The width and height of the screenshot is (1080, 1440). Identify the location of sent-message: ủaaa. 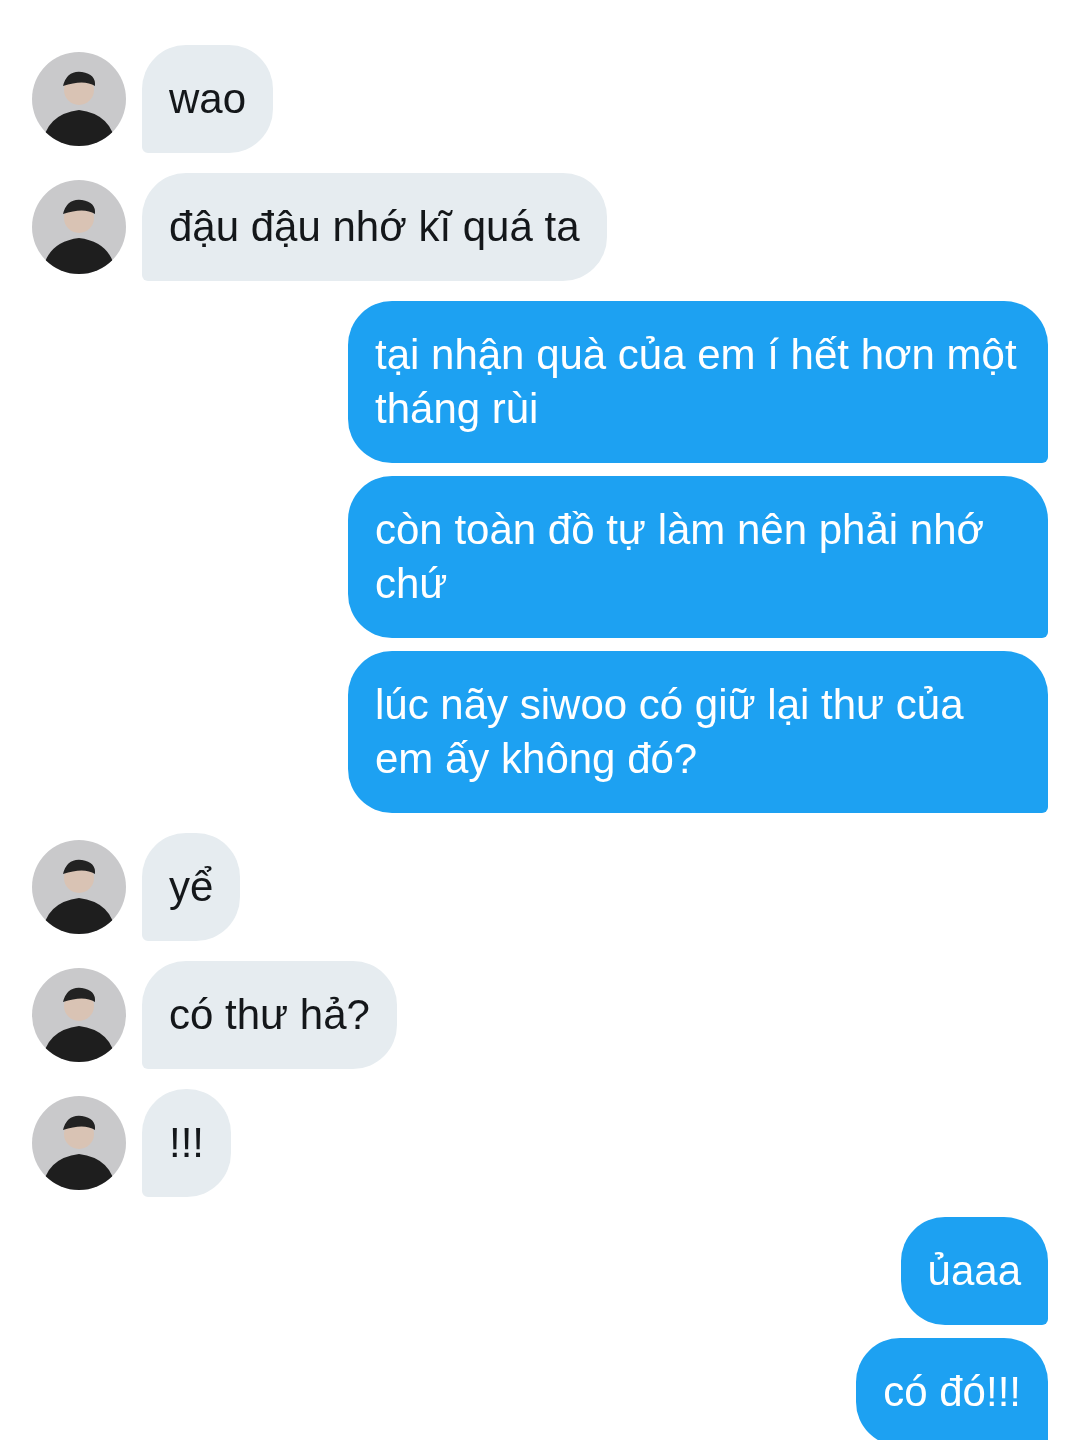
(974, 1271).